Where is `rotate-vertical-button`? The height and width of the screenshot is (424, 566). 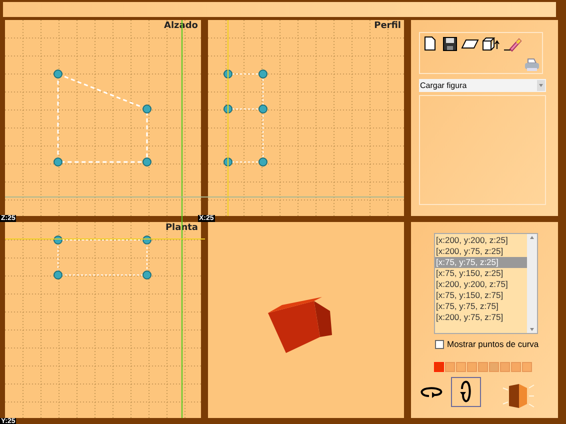
rotate-vertical-button is located at coordinates (466, 392).